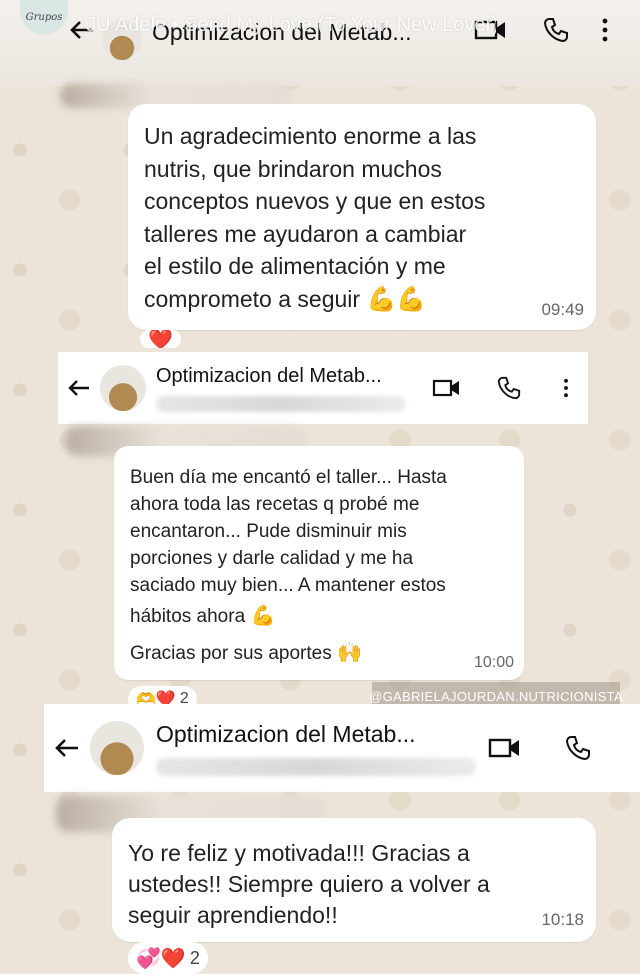 The image size is (640, 974). I want to click on message-line: ustedes!! Siempre quiero a volver a, so click(309, 884).